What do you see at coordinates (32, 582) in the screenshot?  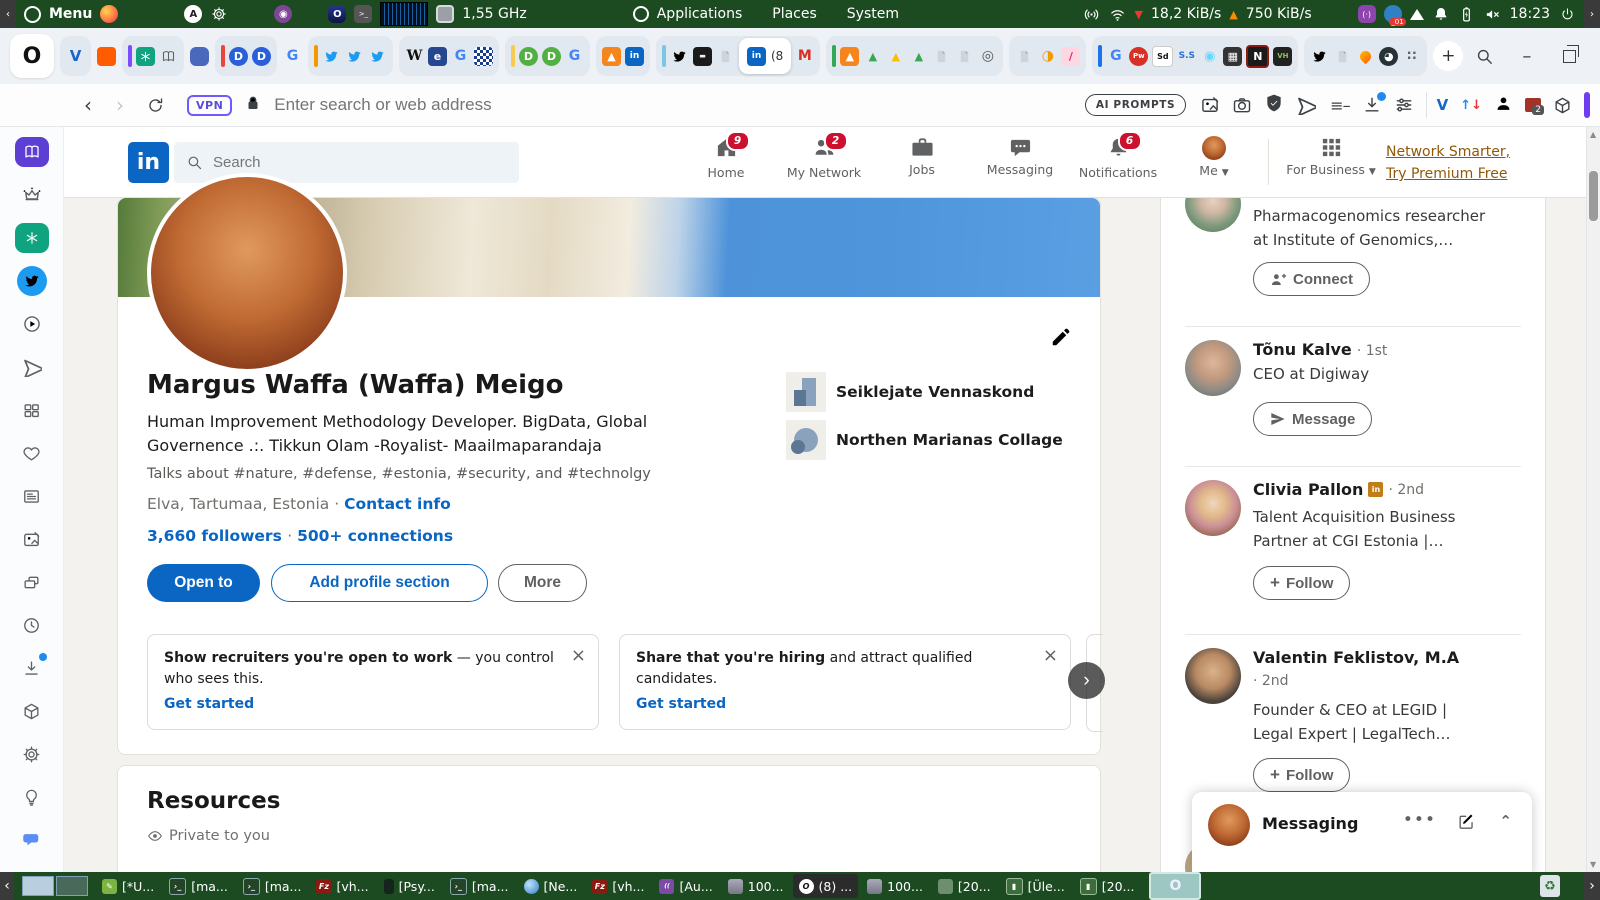 I see `sidebar-tabs-icon` at bounding box center [32, 582].